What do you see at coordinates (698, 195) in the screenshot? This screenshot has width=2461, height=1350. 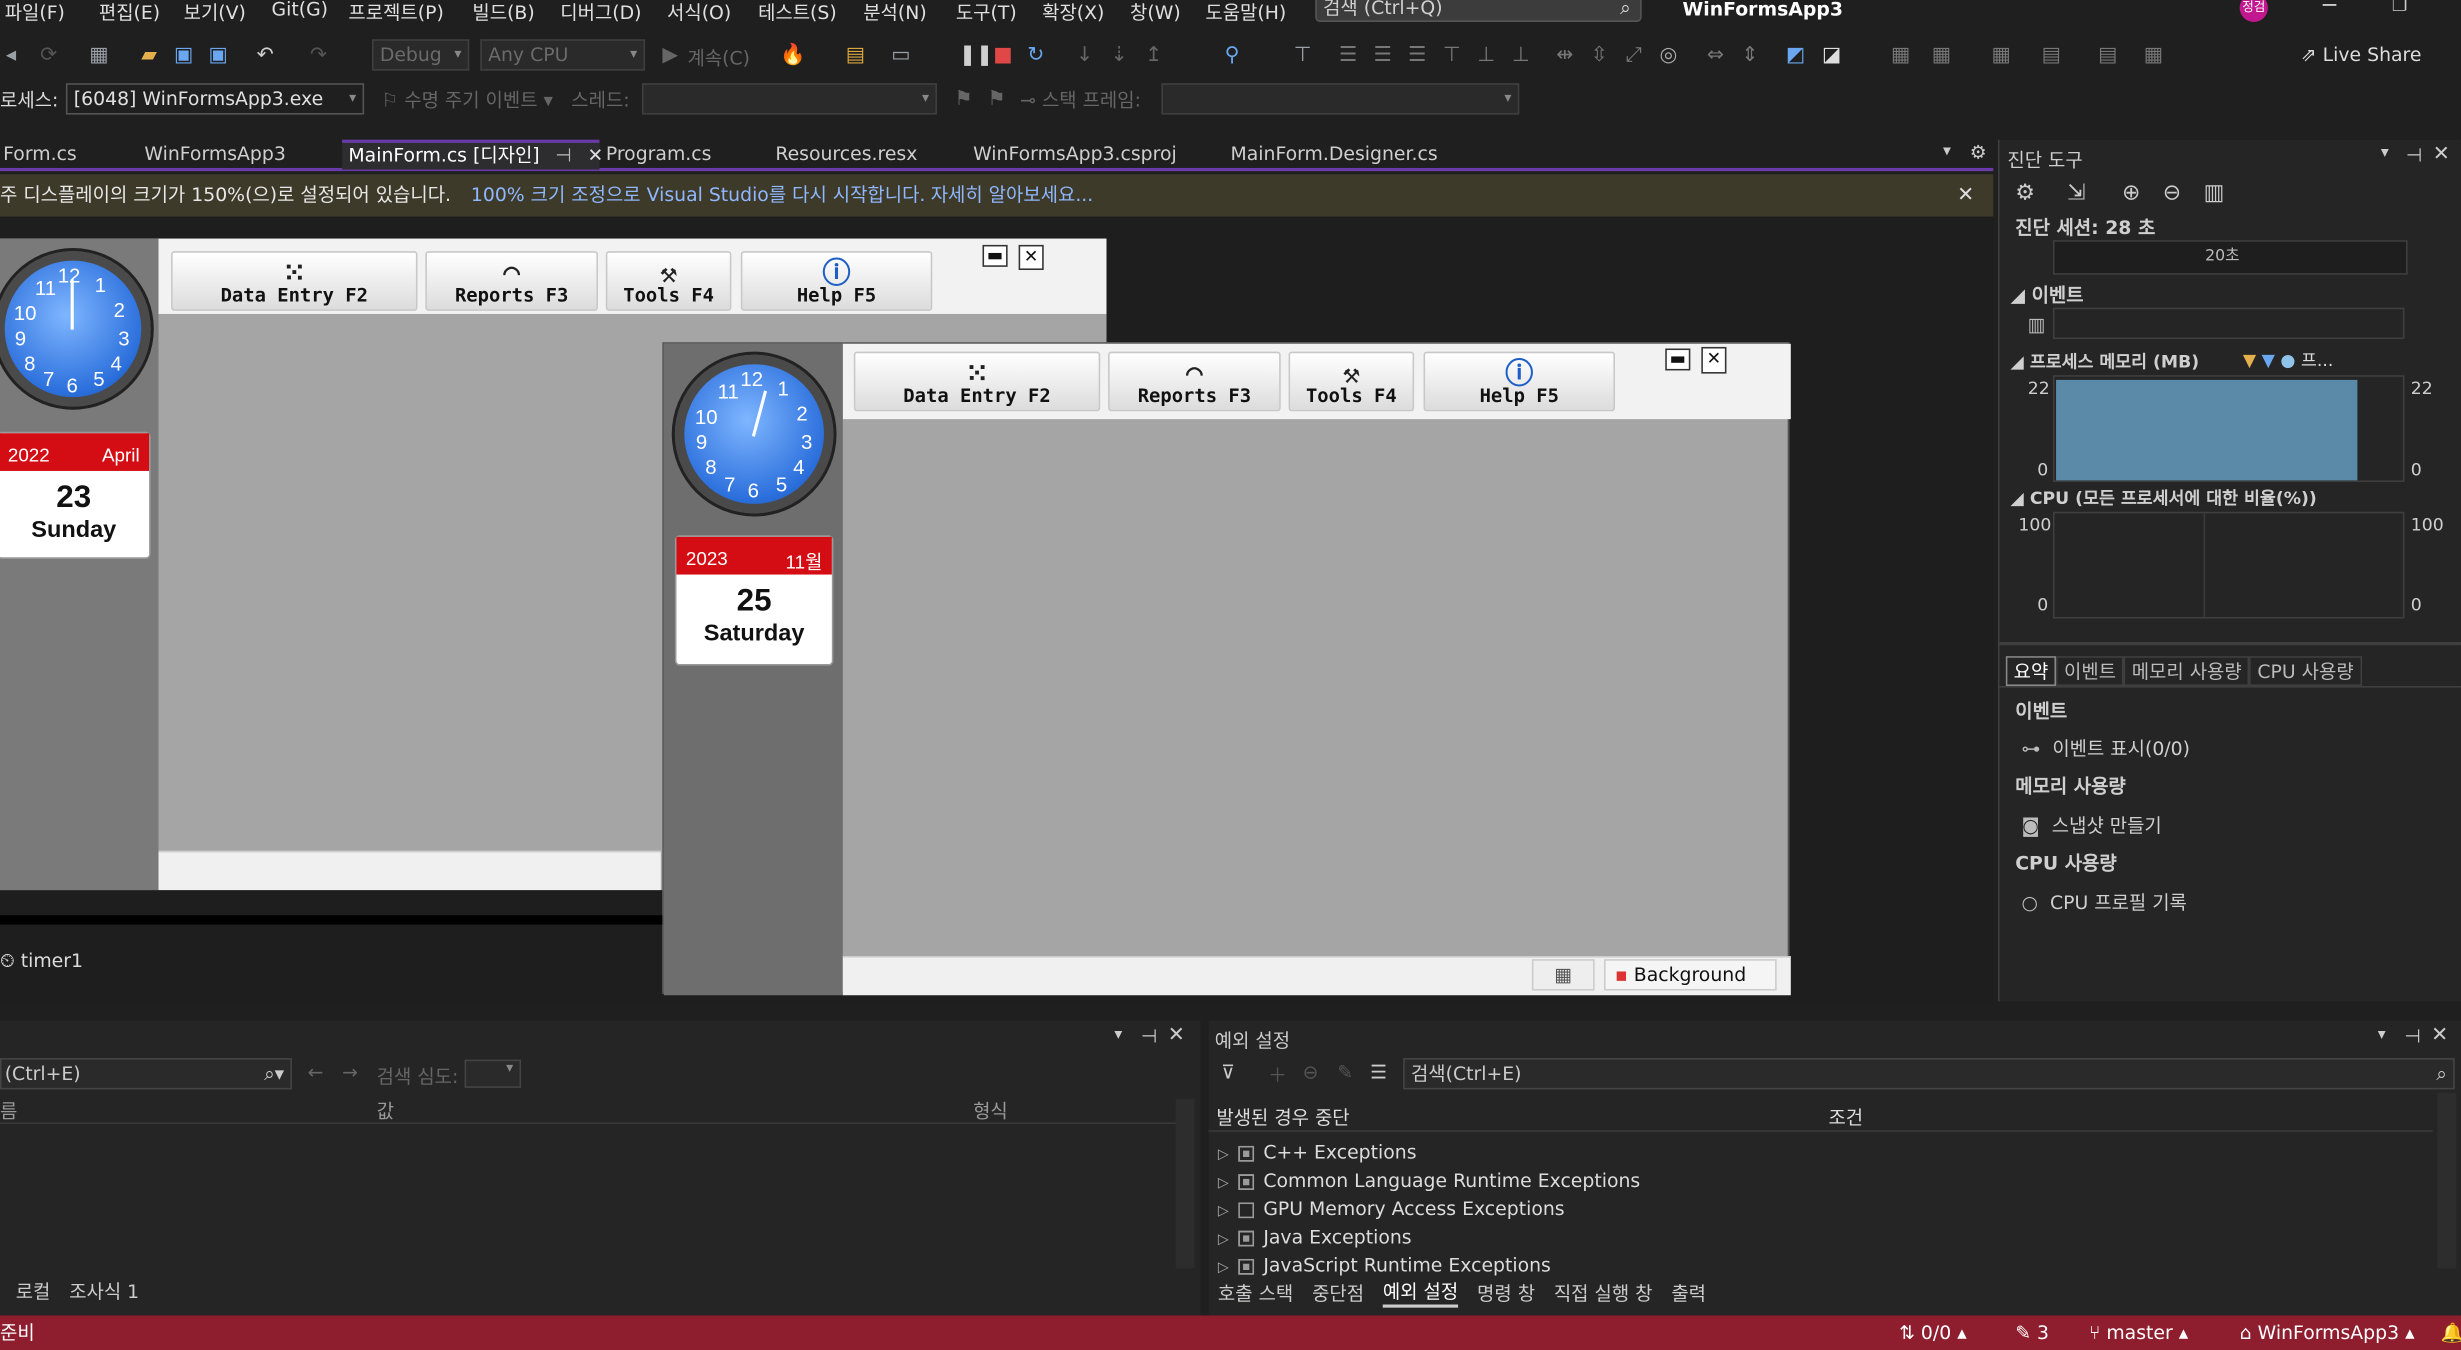 I see `restart-link: 100% 크기 조정으로 Visual Studio를 다시 시작합니다.` at bounding box center [698, 195].